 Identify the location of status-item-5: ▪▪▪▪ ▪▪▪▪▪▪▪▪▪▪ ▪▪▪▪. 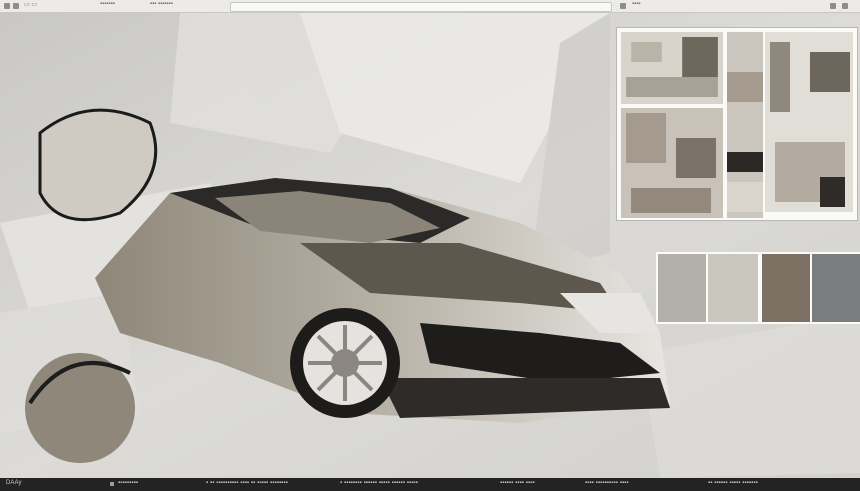
(607, 483).